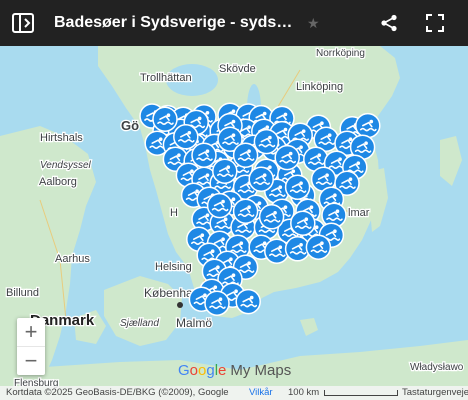 The height and width of the screenshot is (400, 468). I want to click on label-norrkoping: Norrköping, so click(340, 53).